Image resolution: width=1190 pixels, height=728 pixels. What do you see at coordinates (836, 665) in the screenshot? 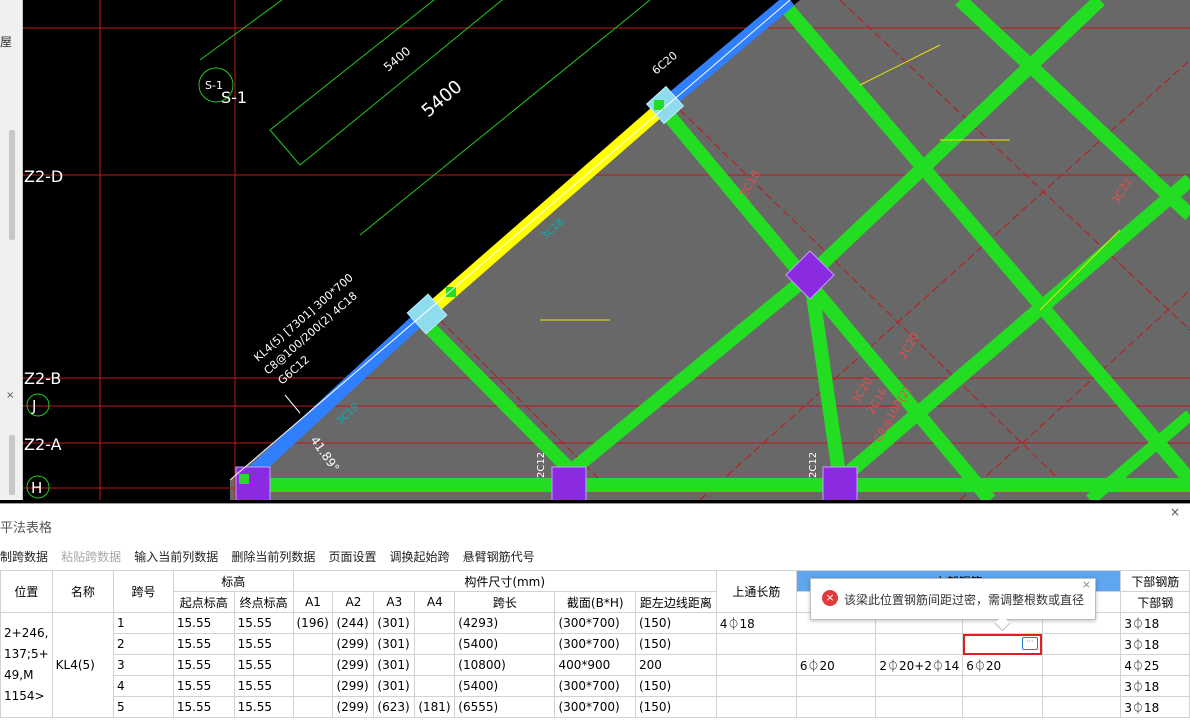
I see `top-steel-left-cell: 6⏀20` at bounding box center [836, 665].